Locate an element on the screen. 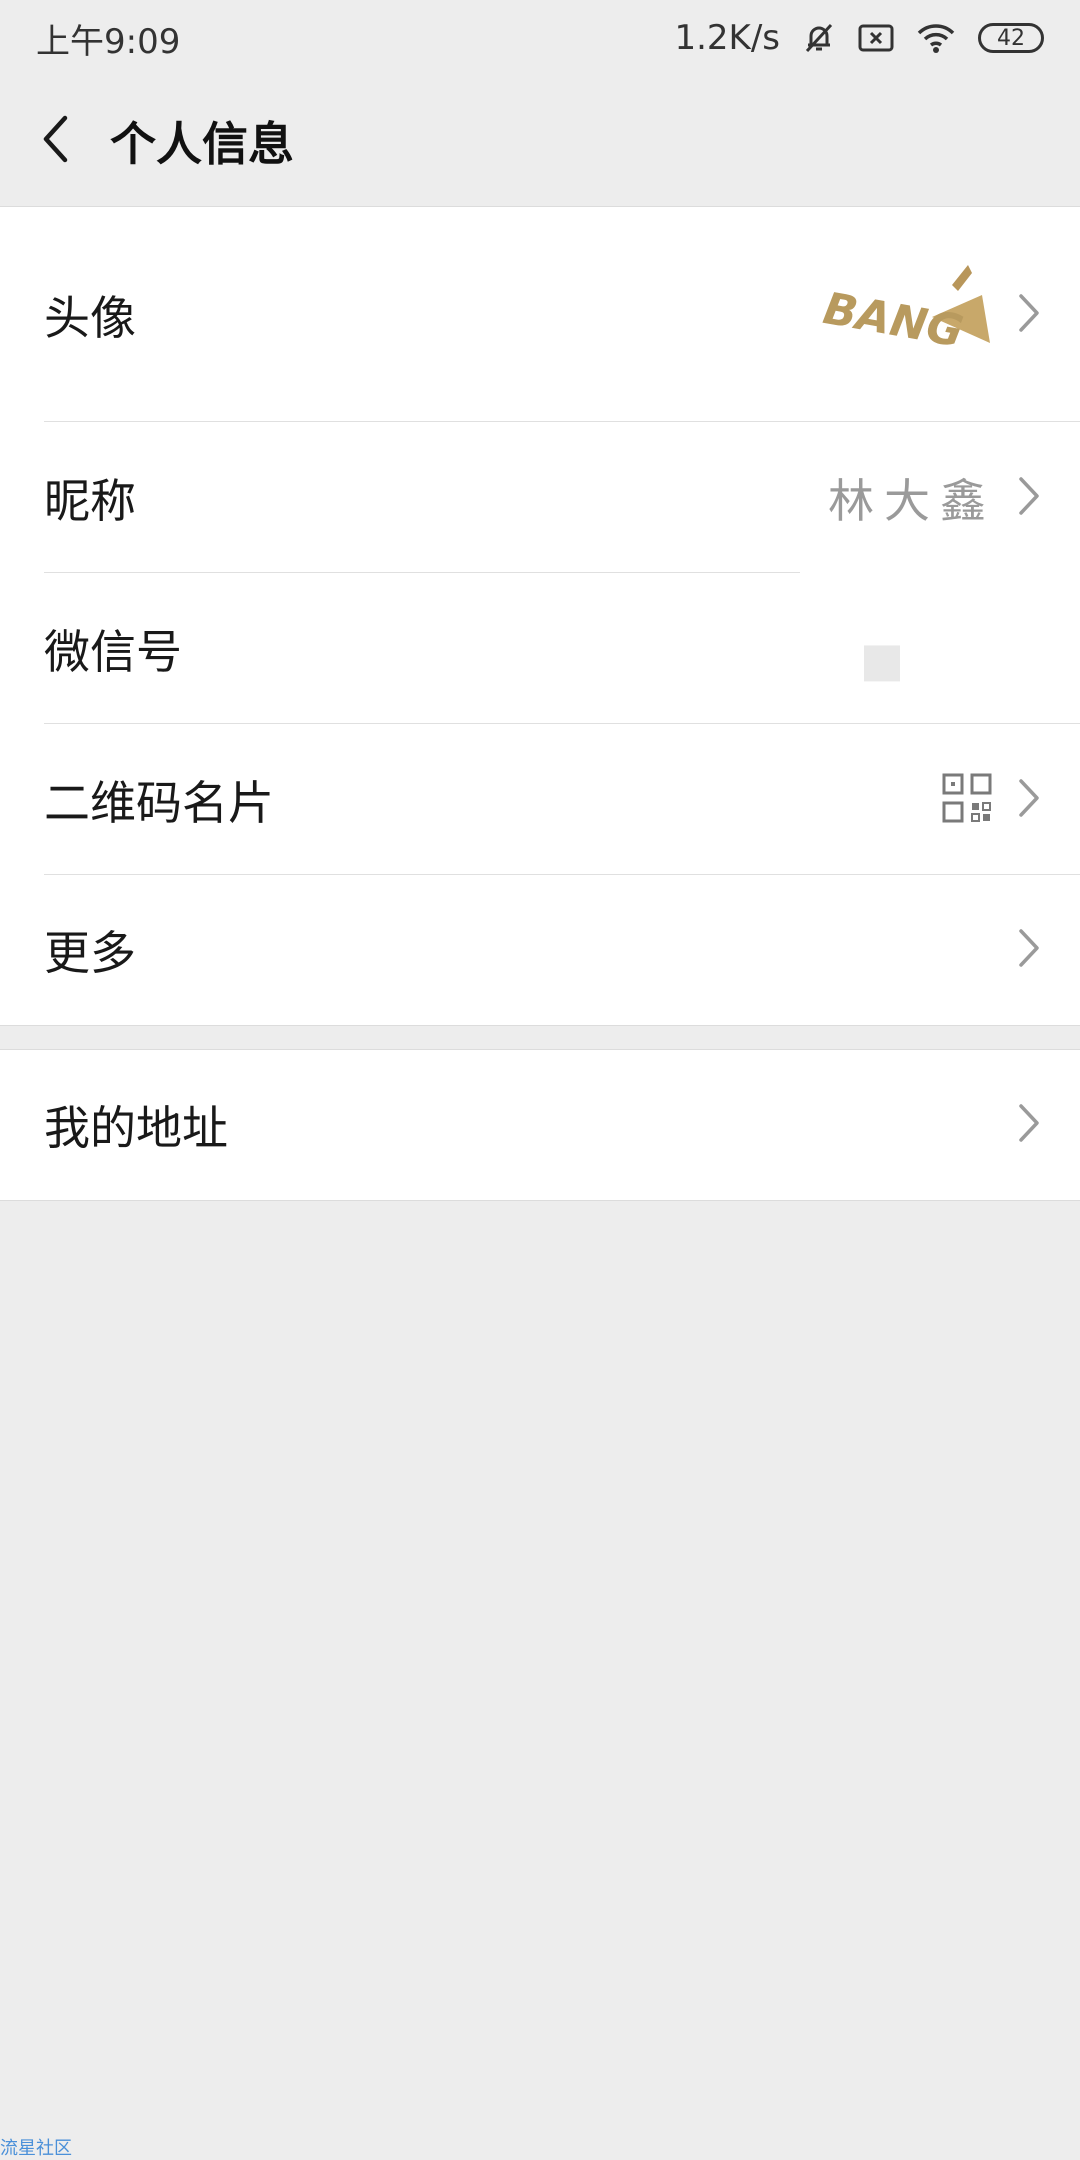 The width and height of the screenshot is (1080, 2160). page-title: 个人信息 is located at coordinates (202, 144).